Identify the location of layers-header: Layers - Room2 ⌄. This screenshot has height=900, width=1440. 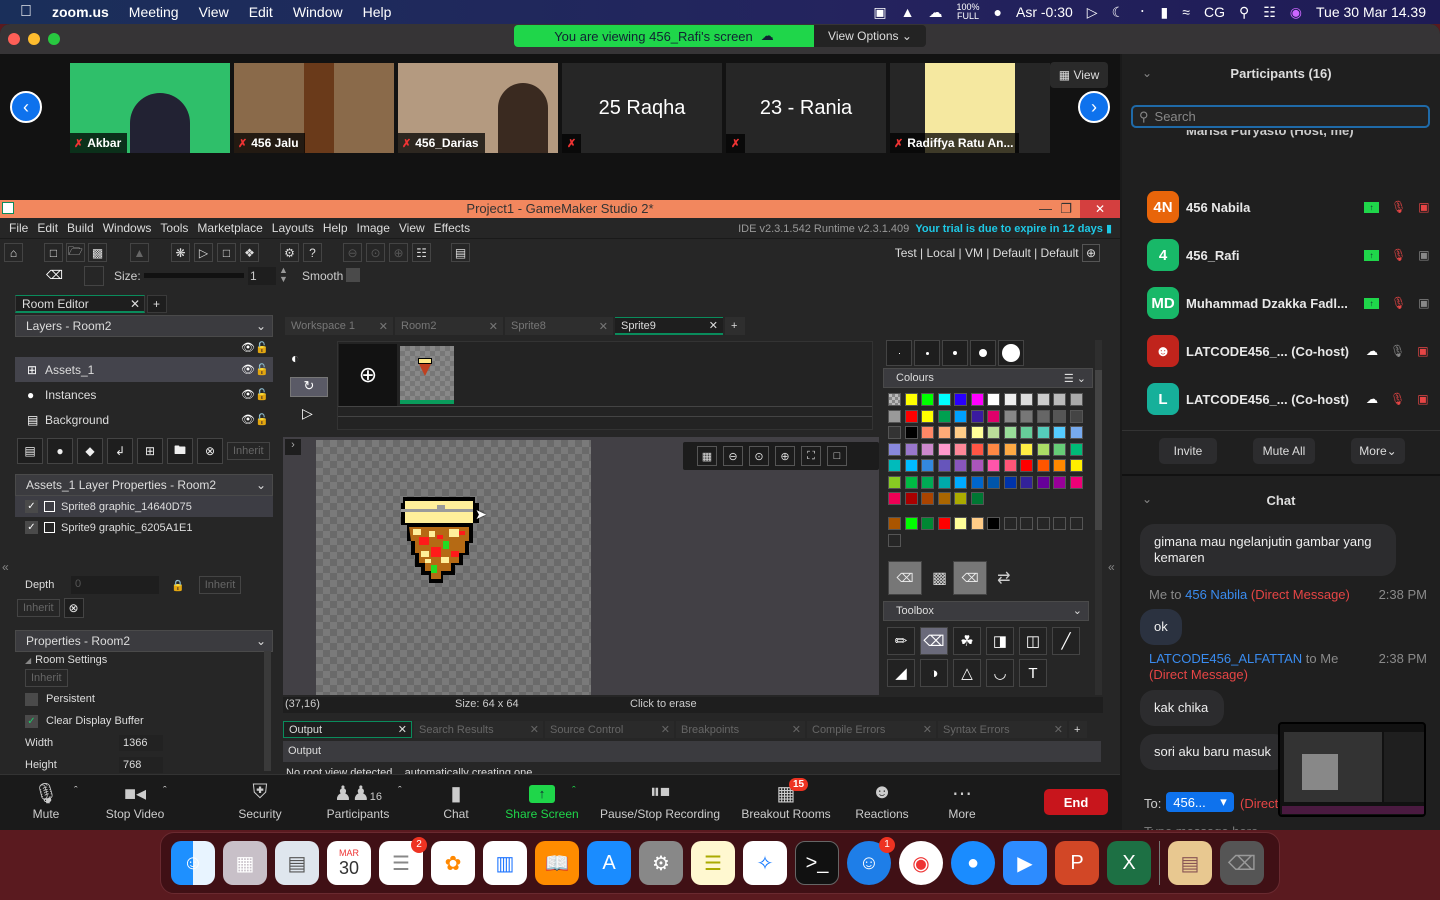
(144, 326).